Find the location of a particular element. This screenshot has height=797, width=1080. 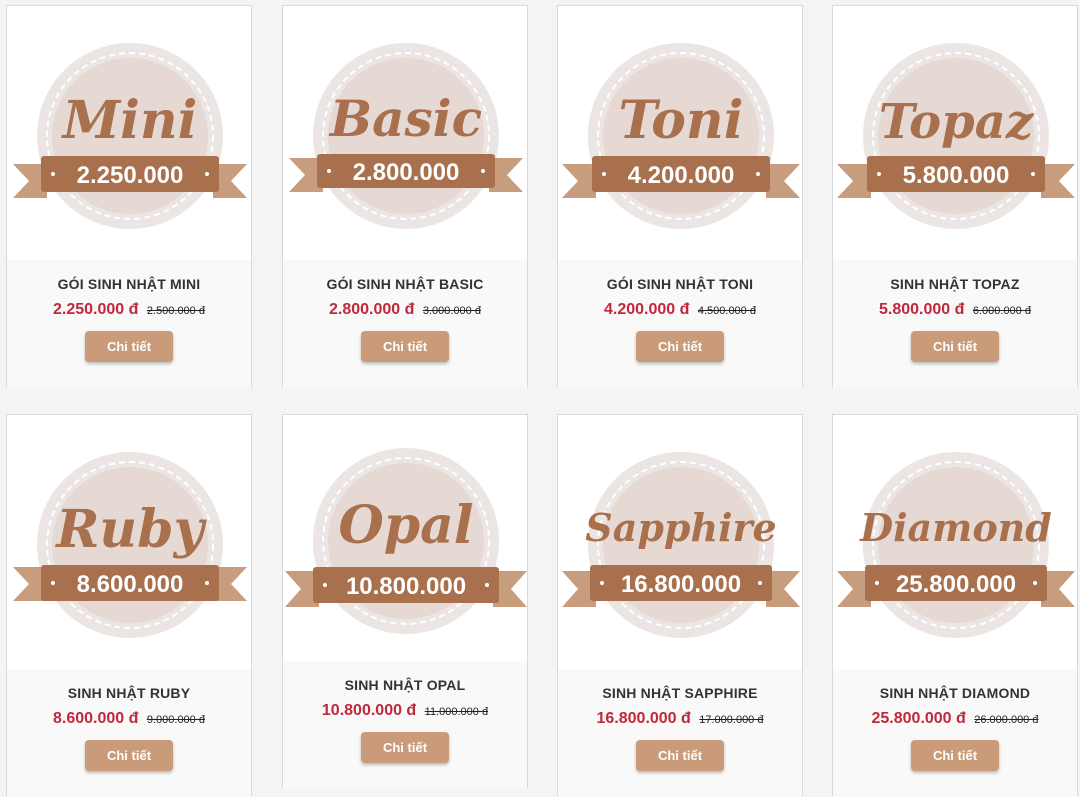

sale-price: 2.800.000 đ is located at coordinates (372, 309).